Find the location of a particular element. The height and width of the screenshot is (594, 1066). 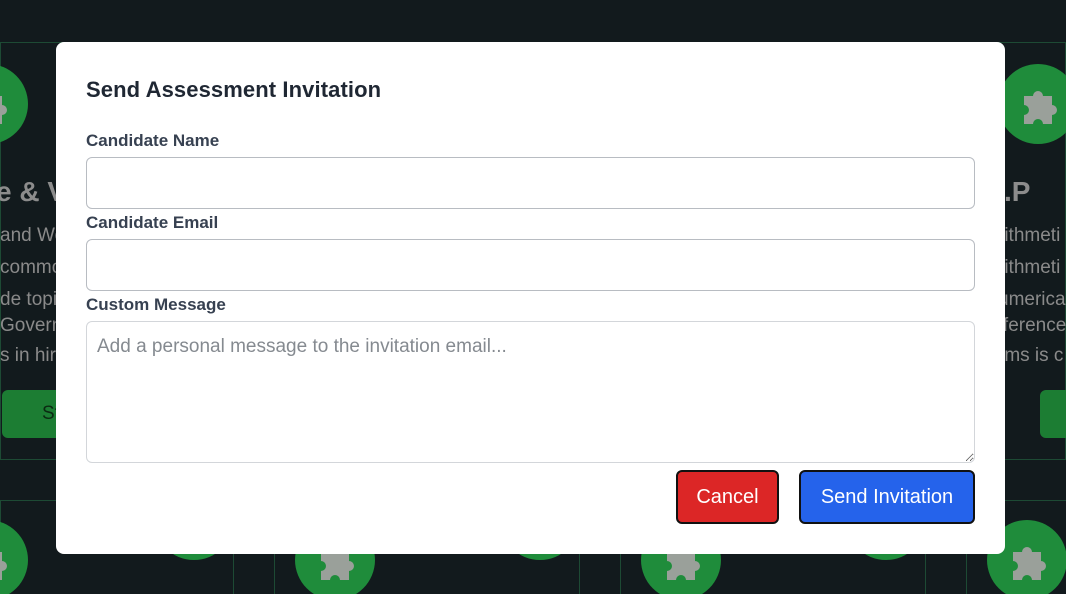

cancel-button: Cancel is located at coordinates (727, 497).